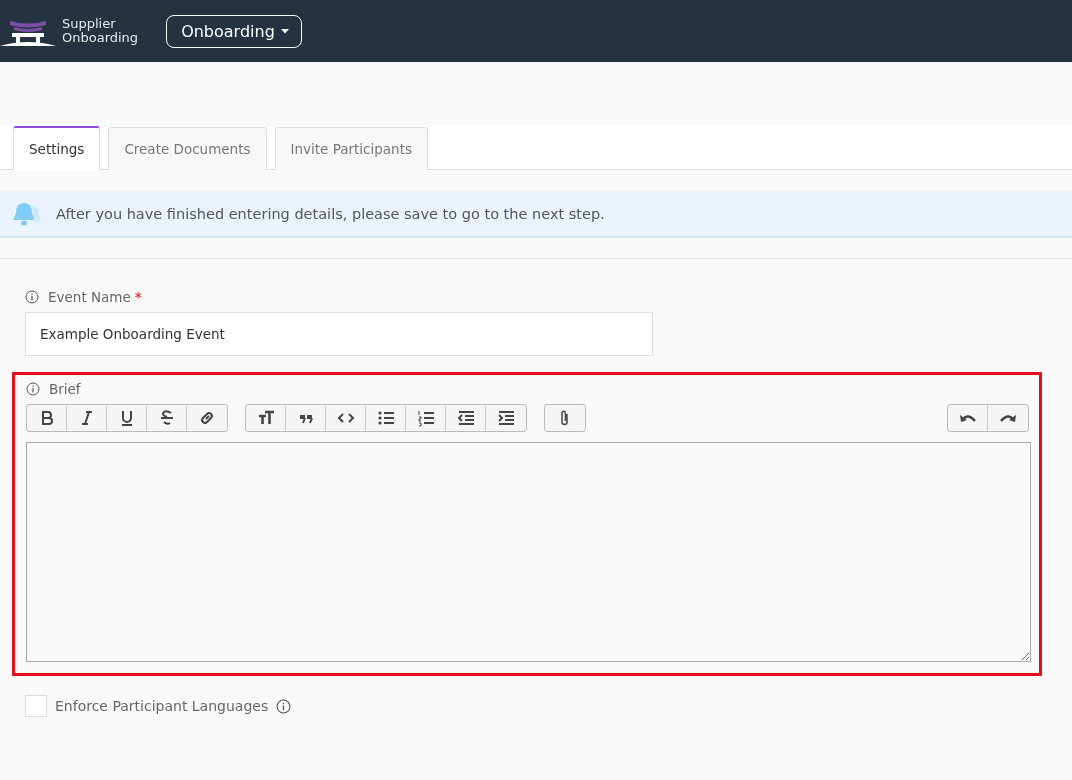  Describe the element at coordinates (89, 297) in the screenshot. I see `field-label: Event Name` at that location.